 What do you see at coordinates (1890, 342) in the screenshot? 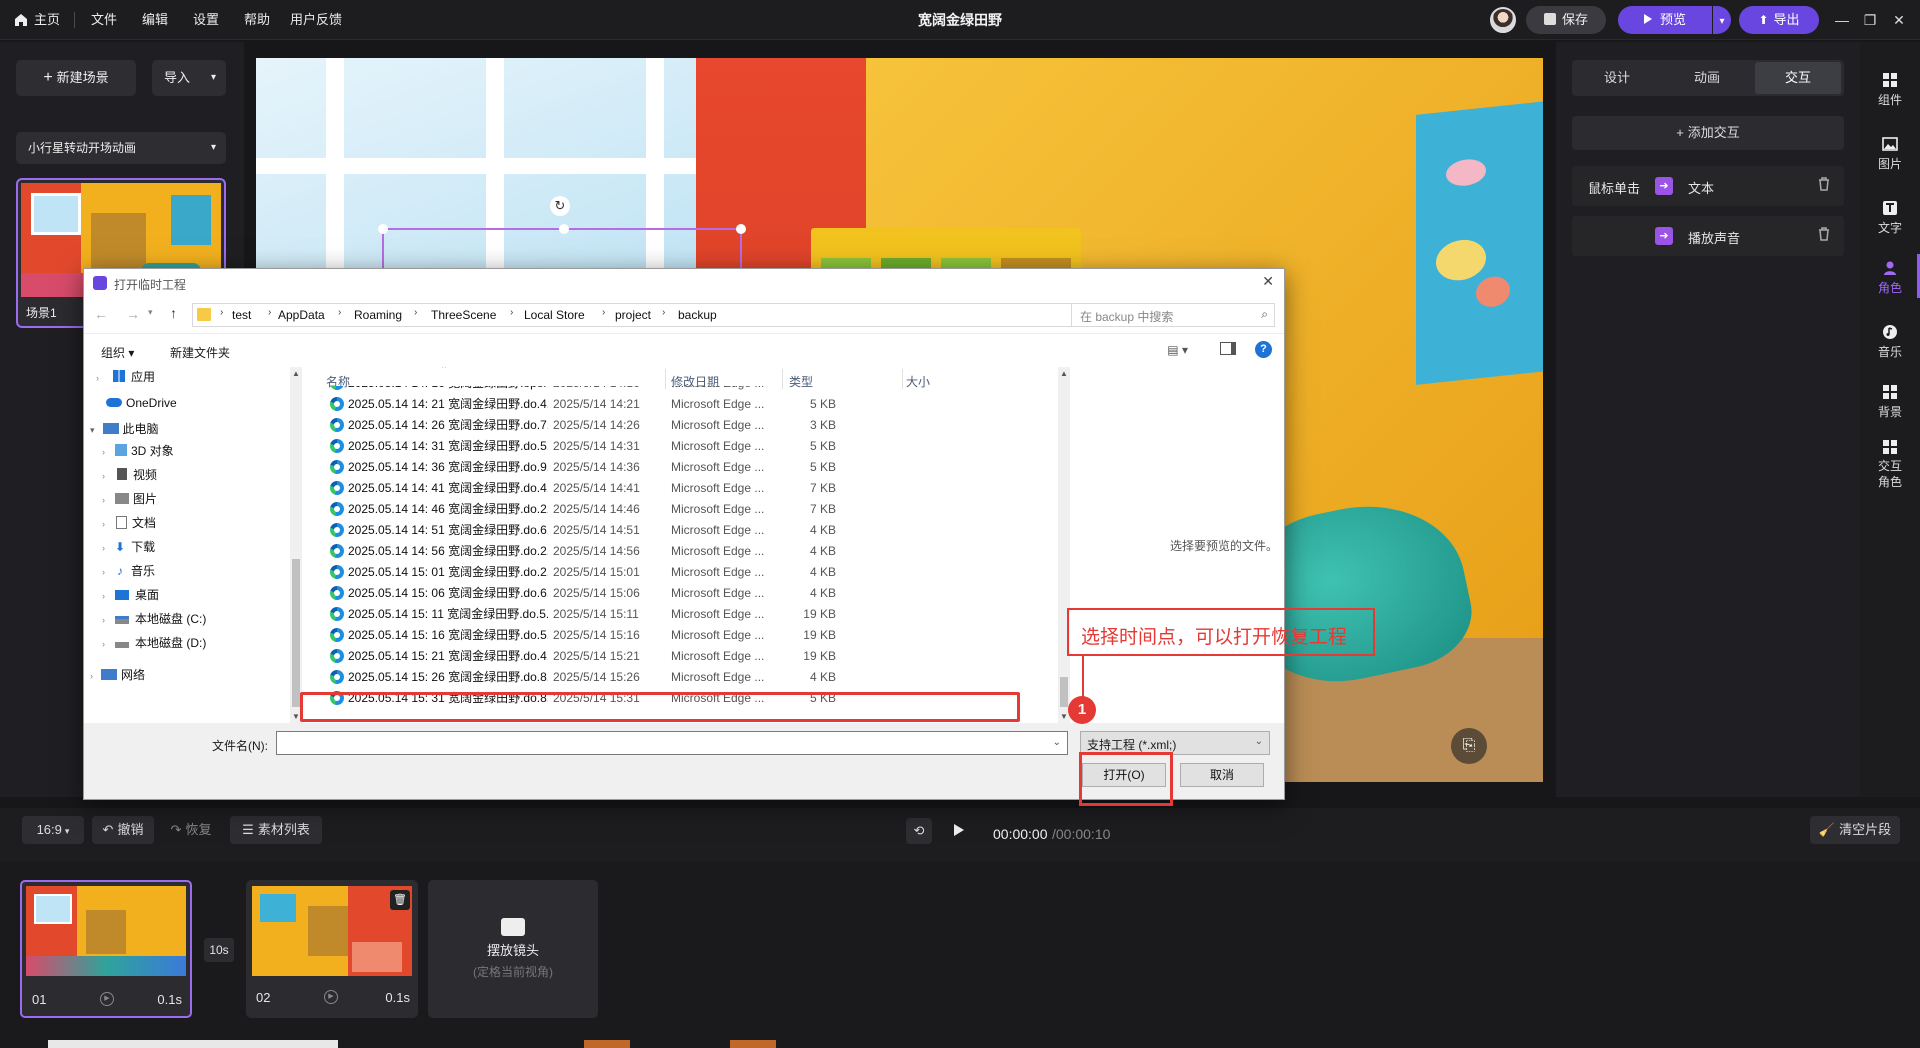
I see `iconbar-music: 音乐` at bounding box center [1890, 342].